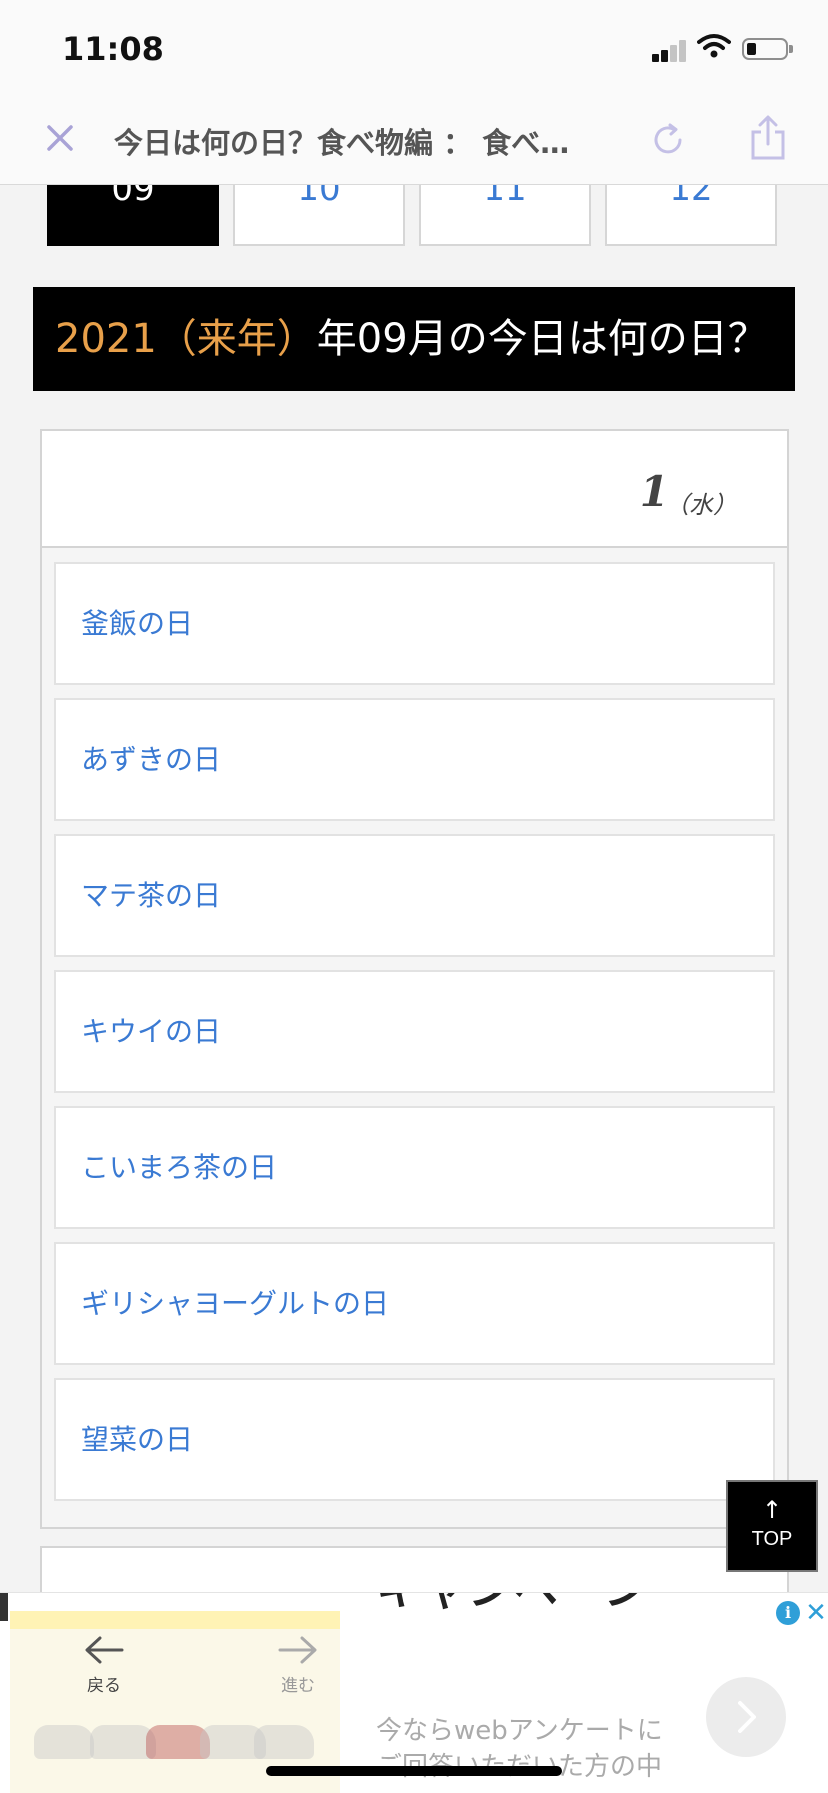 This screenshot has height=1793, width=828. I want to click on ad-info-icon: i, so click(788, 1613).